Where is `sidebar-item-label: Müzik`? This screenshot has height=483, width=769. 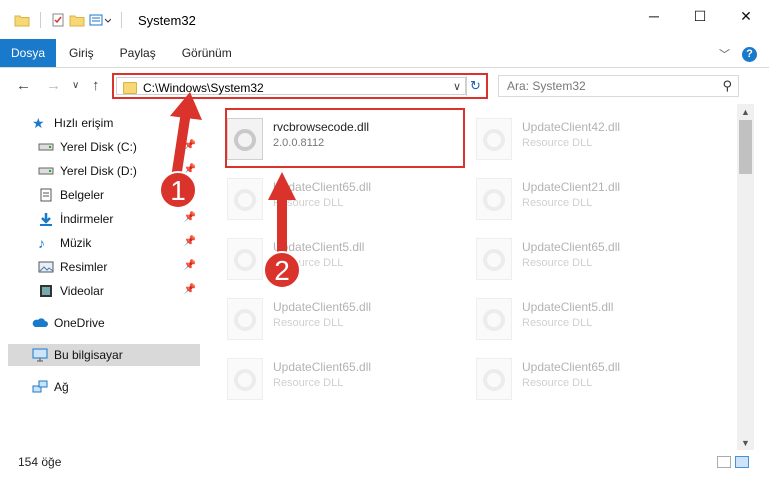
sidebar-item-label: Müzik is located at coordinates (76, 243).